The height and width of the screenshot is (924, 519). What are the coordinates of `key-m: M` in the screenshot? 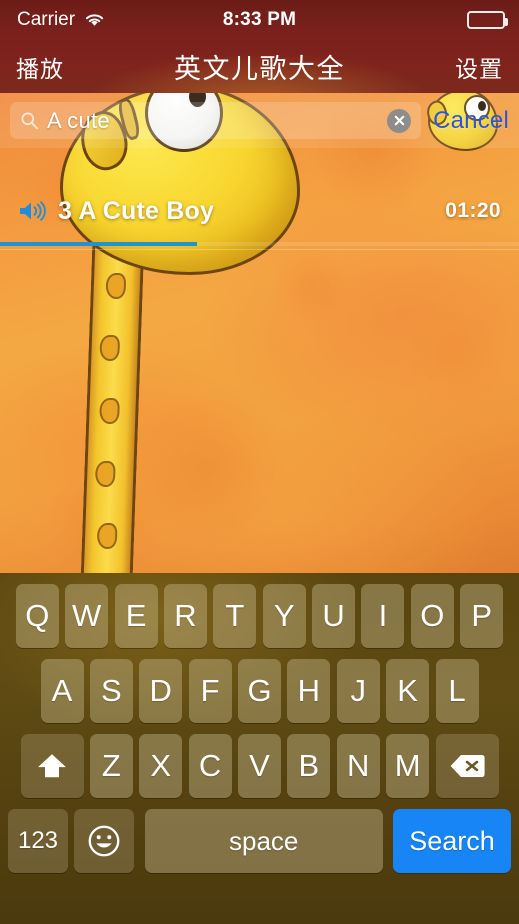 It's located at (408, 766).